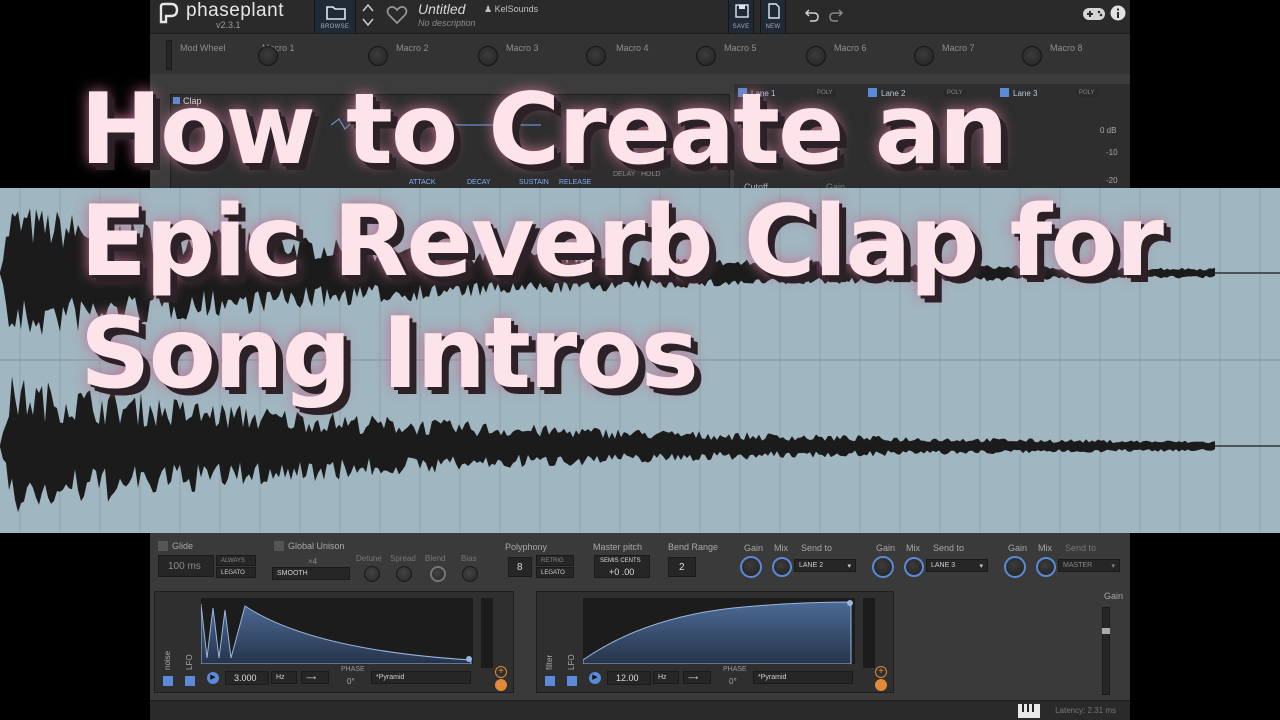 This screenshot has height=720, width=1280. What do you see at coordinates (372, 574) in the screenshot?
I see `unison-detune-knob` at bounding box center [372, 574].